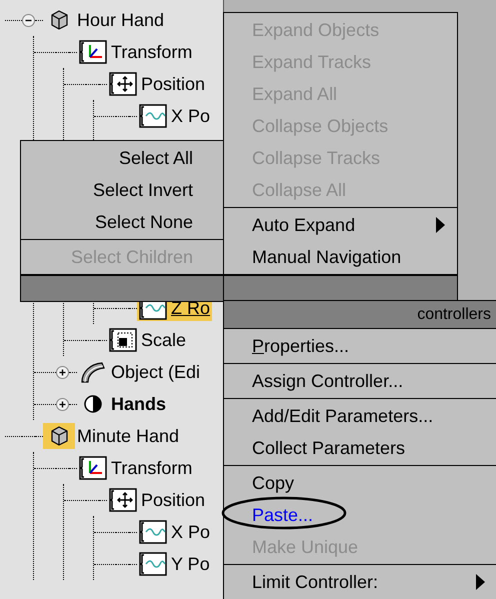  What do you see at coordinates (190, 564) in the screenshot?
I see `track-label: Y Po` at bounding box center [190, 564].